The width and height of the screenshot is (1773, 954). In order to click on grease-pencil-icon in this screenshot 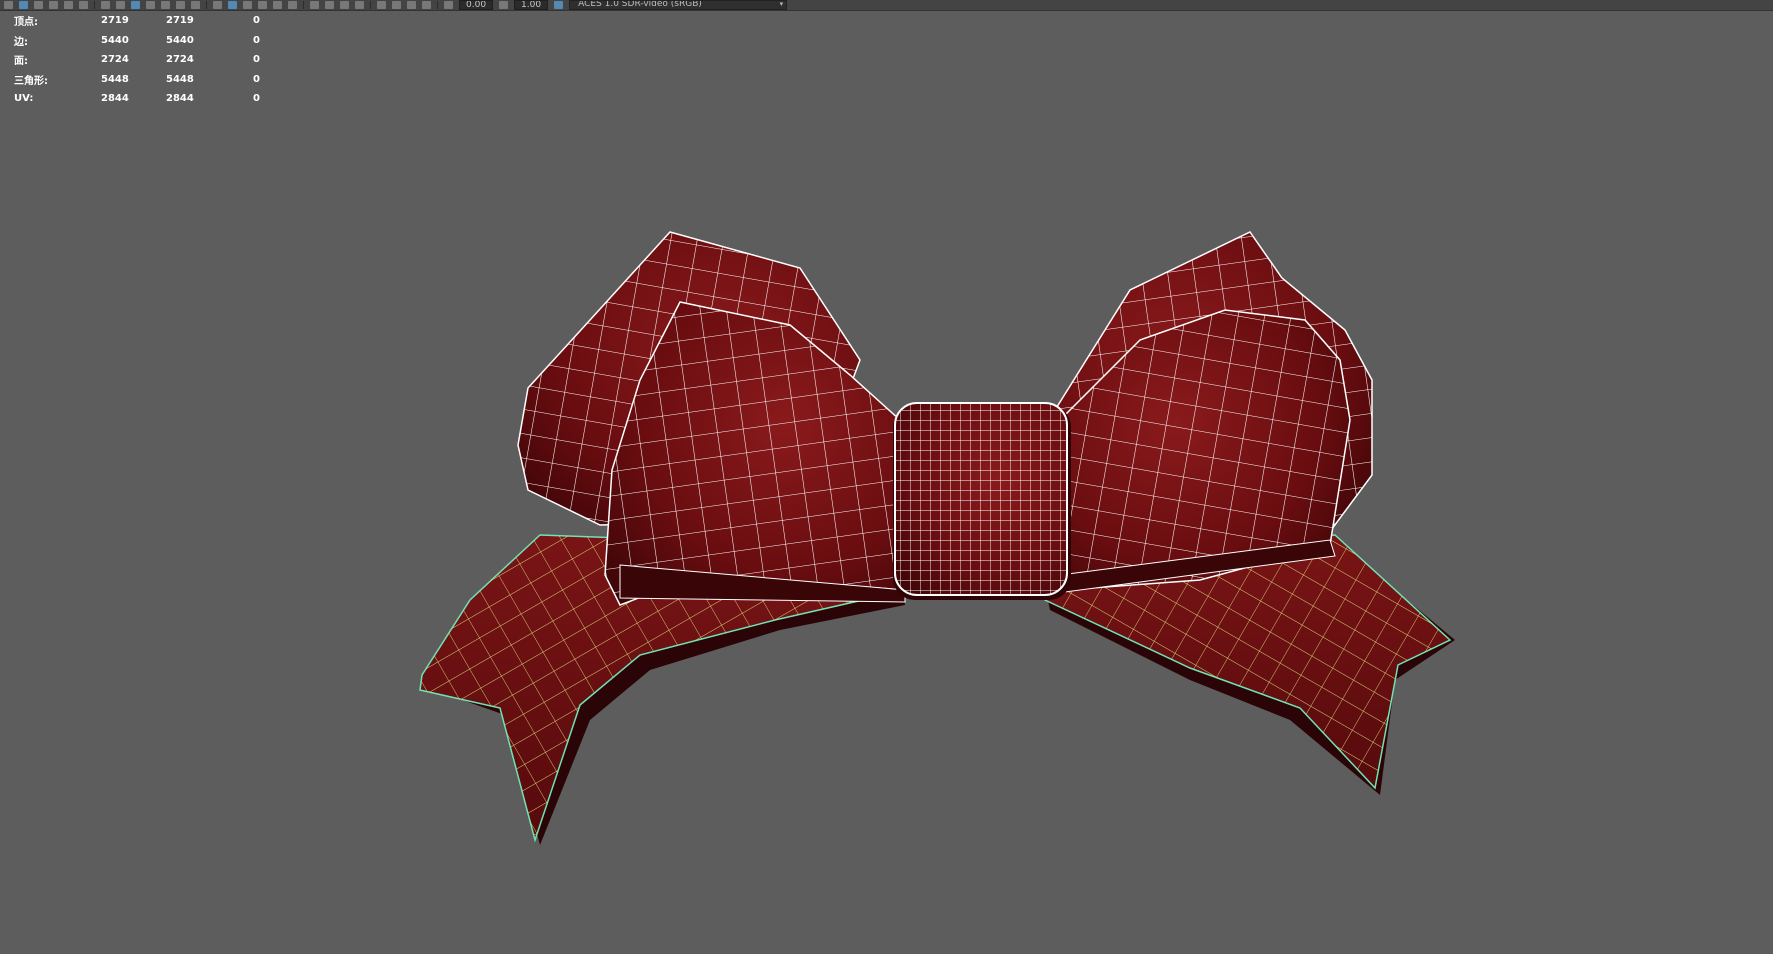, I will do `click(83, 5)`.